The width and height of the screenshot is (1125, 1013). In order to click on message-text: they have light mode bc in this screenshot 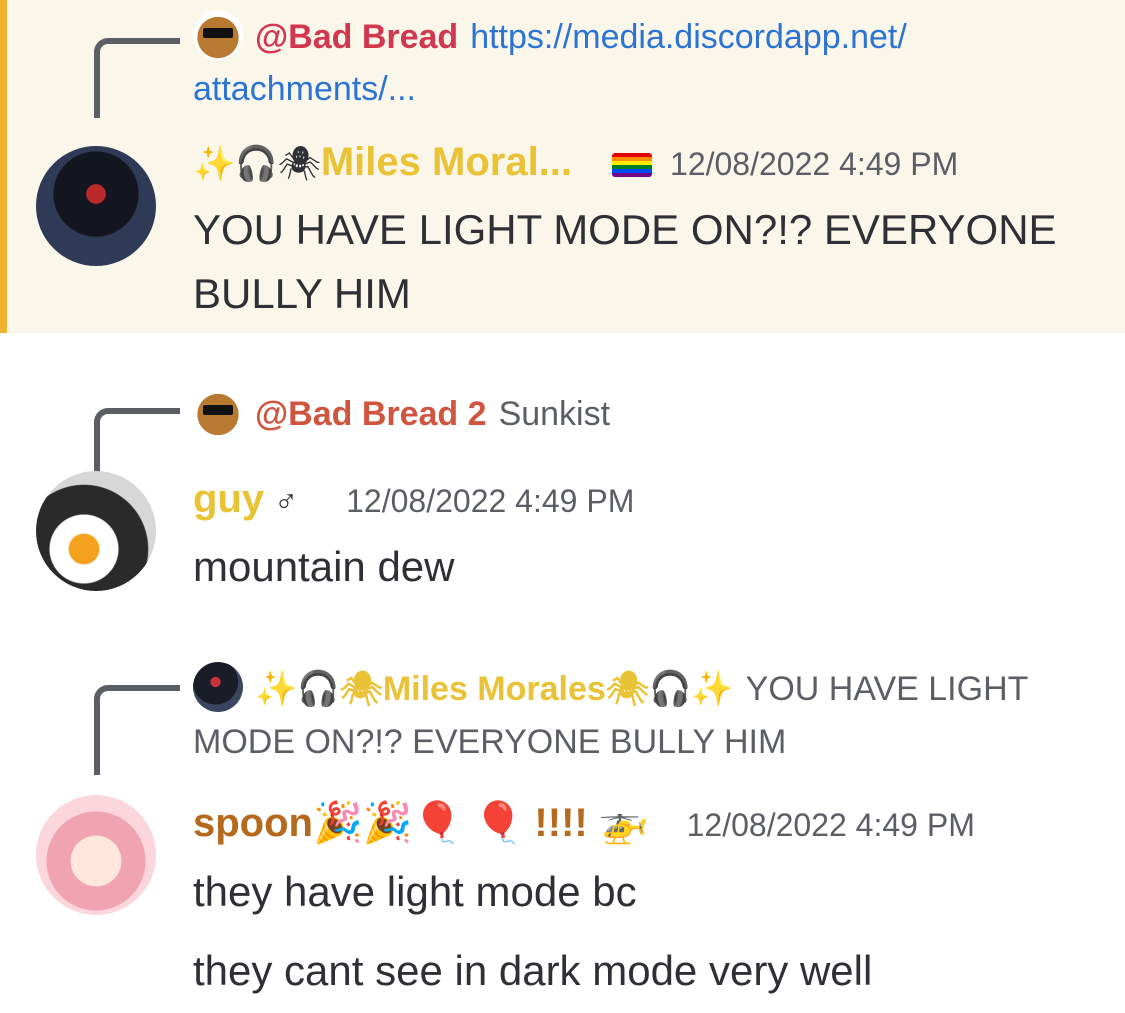, I will do `click(415, 891)`.